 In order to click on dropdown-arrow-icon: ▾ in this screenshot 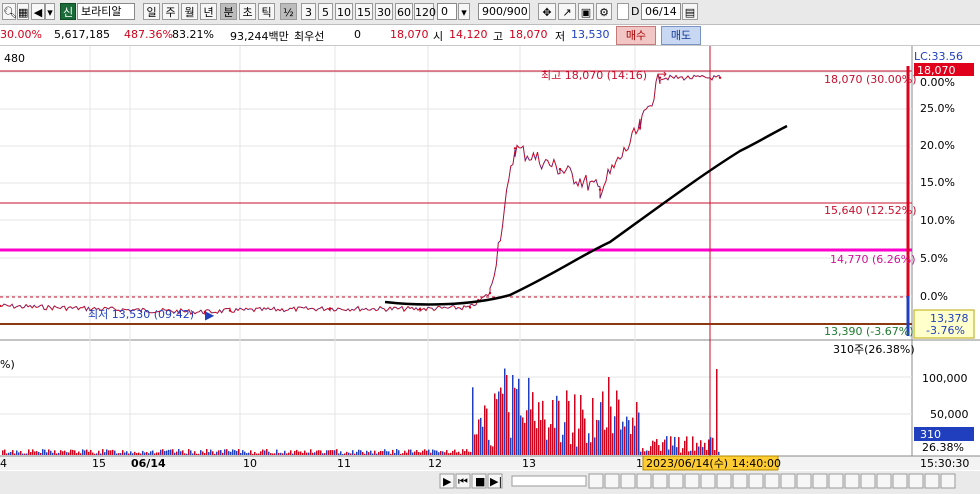, I will do `click(50, 11)`.